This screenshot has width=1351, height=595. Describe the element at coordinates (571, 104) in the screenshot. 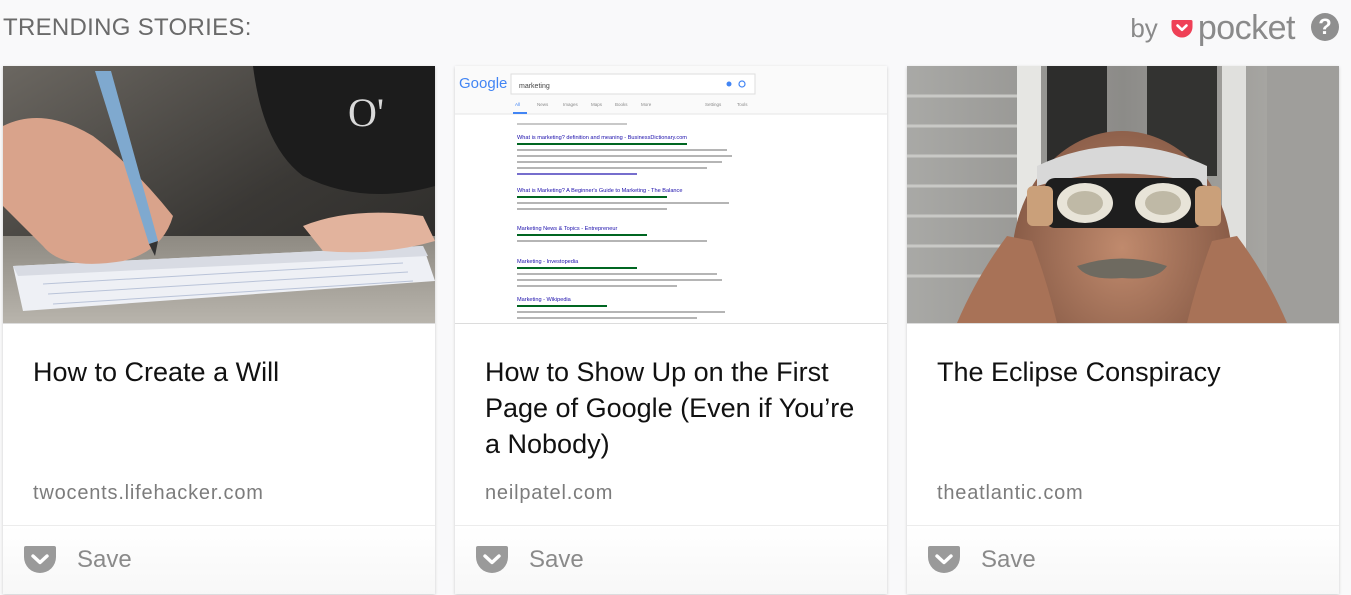

I see `svg-text: Images` at that location.